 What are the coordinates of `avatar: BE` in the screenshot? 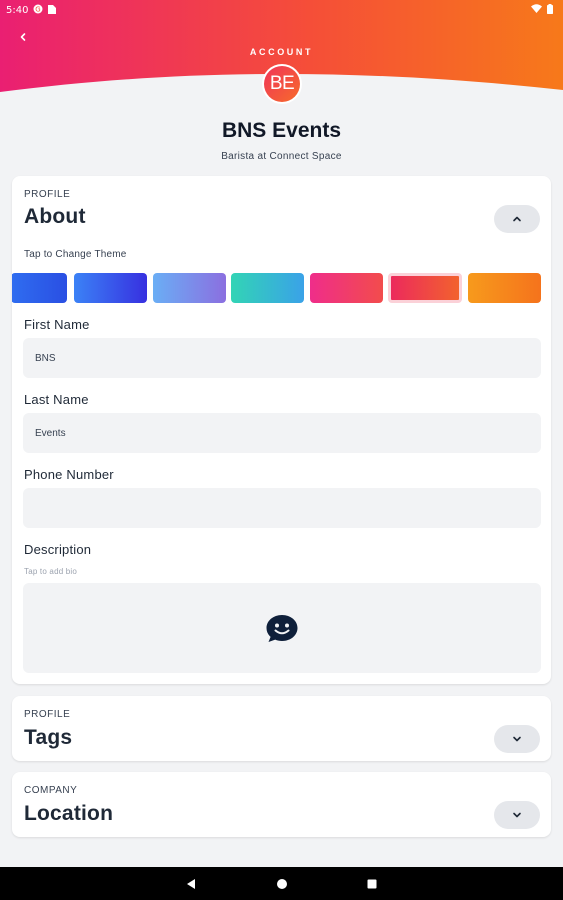 It's located at (282, 84).